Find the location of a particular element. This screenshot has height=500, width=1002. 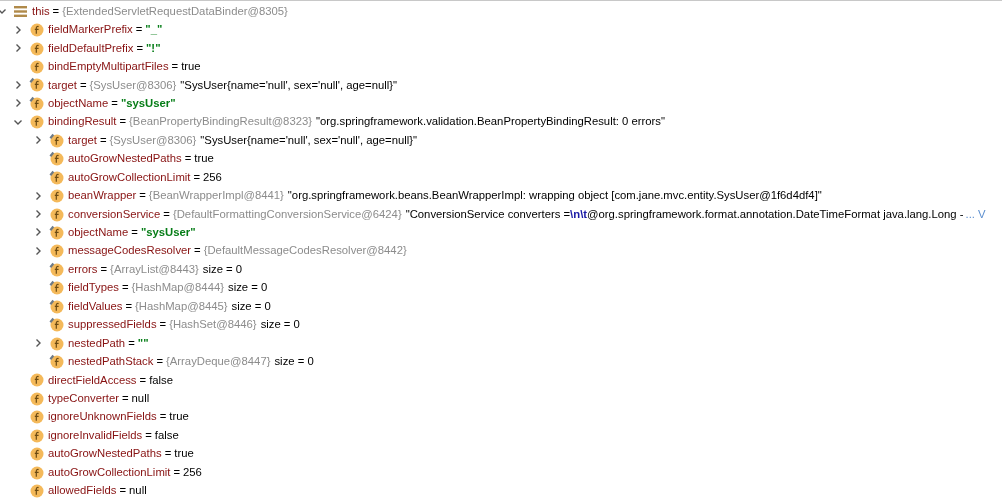

type-label: {ExtendedServletRequestDataBinder@8305} is located at coordinates (175, 11).